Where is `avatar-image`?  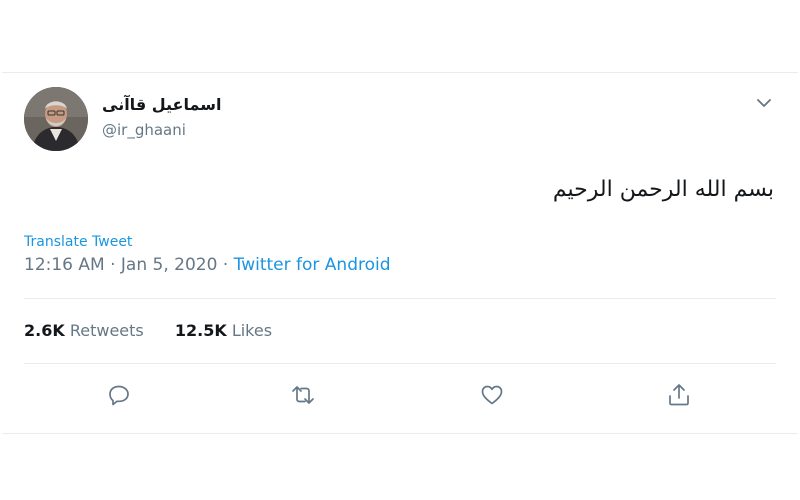 avatar-image is located at coordinates (56, 119).